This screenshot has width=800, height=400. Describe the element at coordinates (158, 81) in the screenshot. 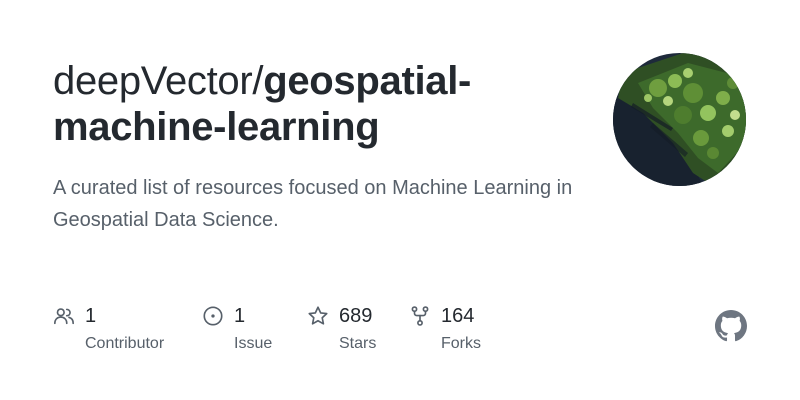

I see `repo-owner: deepVector/` at that location.